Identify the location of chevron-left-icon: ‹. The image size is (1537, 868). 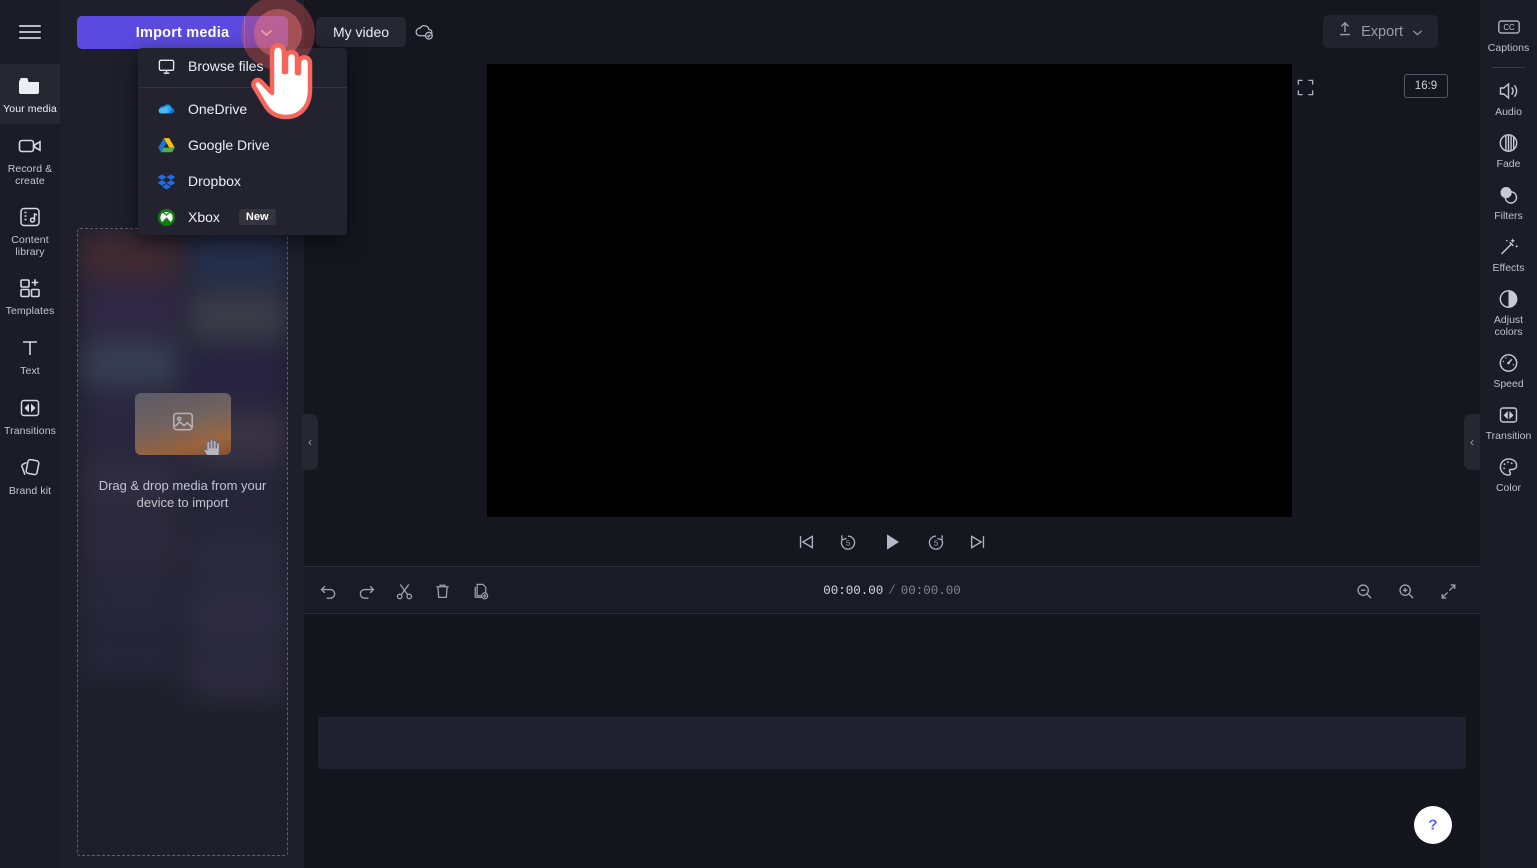
(310, 442).